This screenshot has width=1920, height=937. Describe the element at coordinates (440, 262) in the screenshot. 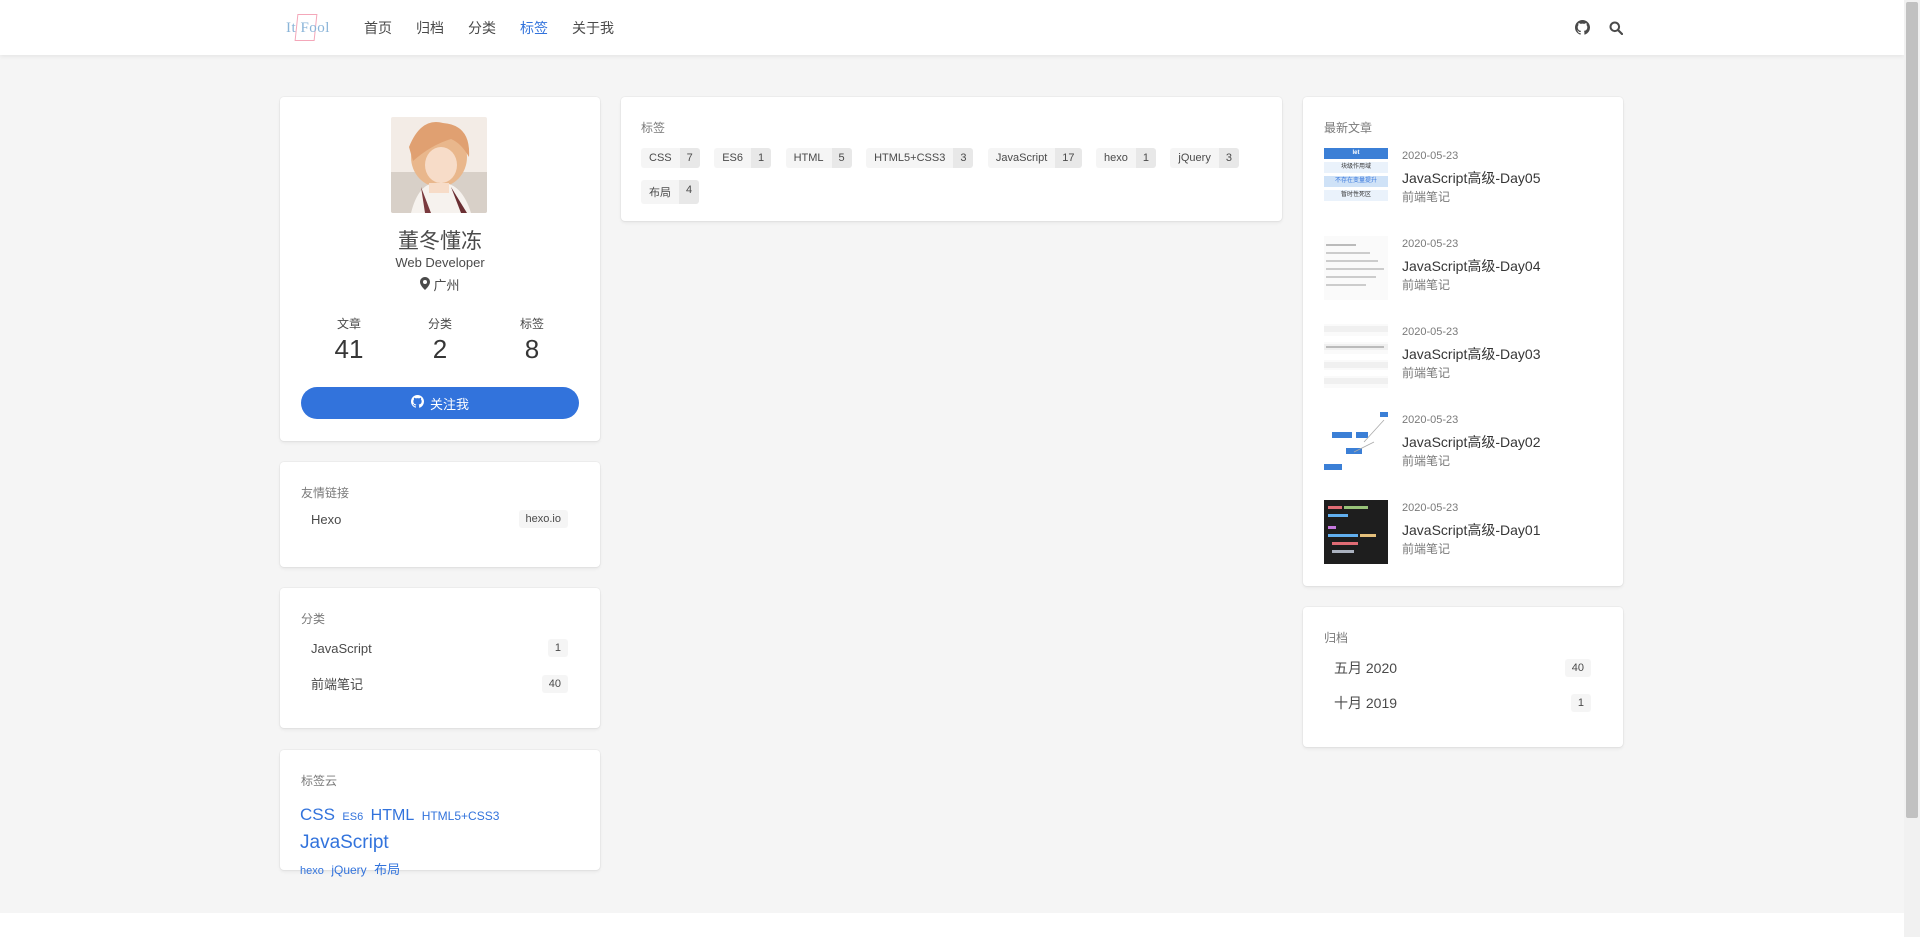

I see `author-title: Web Developer` at that location.